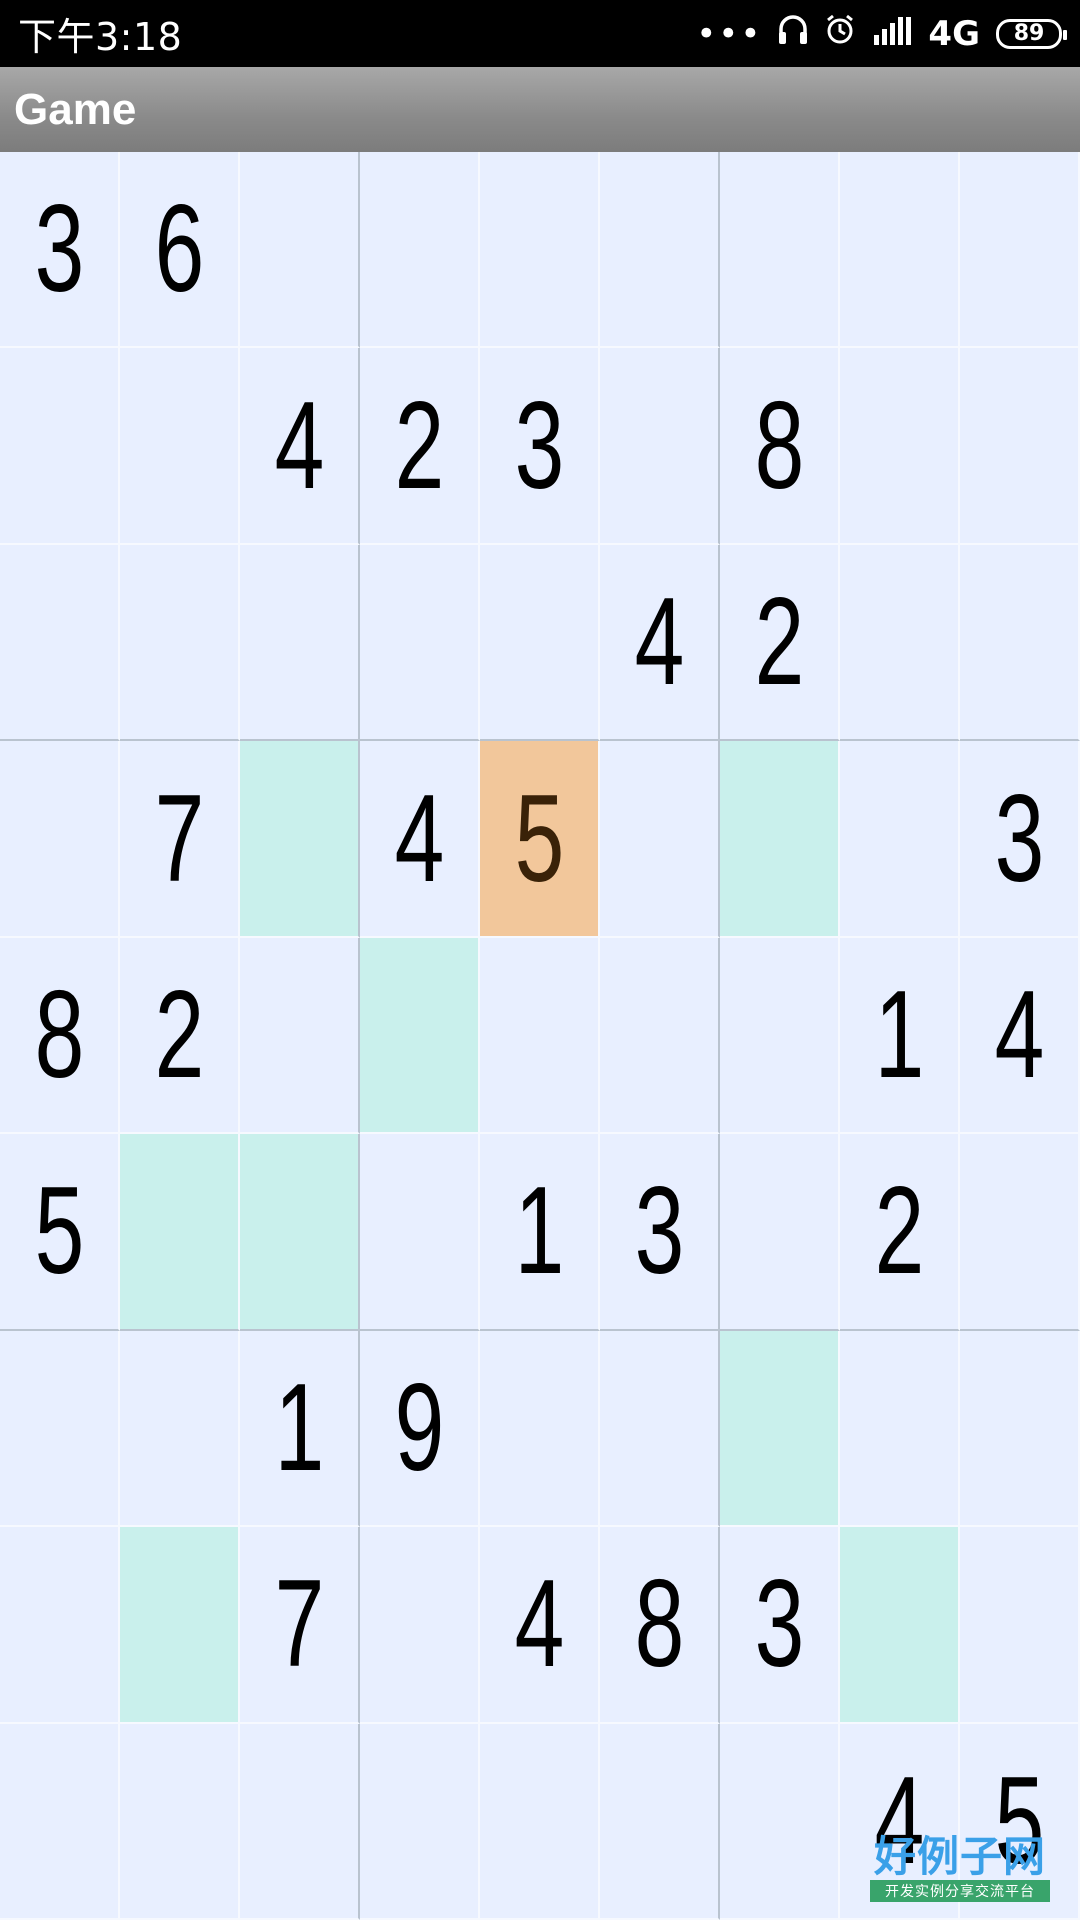 This screenshot has height=1920, width=1080. I want to click on sudoku-cell-r9-c9: 5, so click(1020, 1821).